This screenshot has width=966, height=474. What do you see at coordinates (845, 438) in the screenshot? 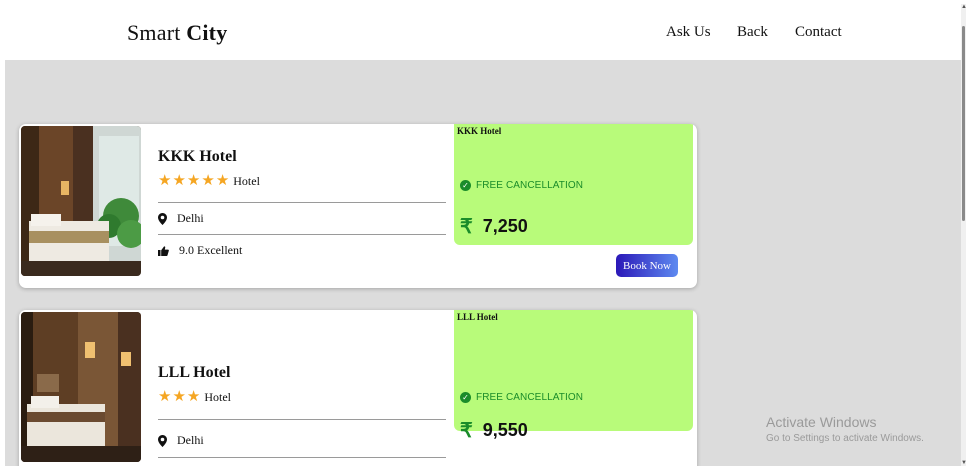
I see `watermark-subtitle: Go to Settings to activate Windows.` at bounding box center [845, 438].